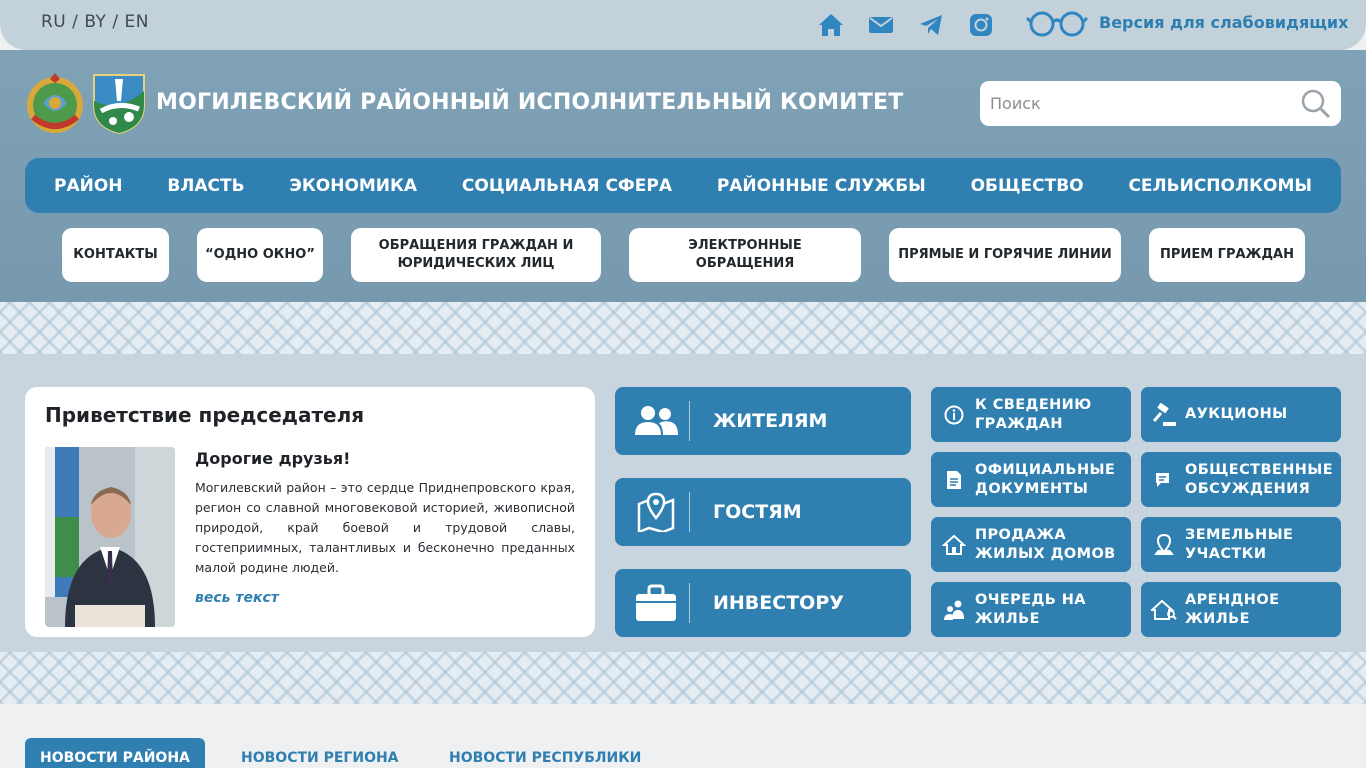  I want to click on visually-impaired-link: Версия для слабовидящих, so click(1223, 22).